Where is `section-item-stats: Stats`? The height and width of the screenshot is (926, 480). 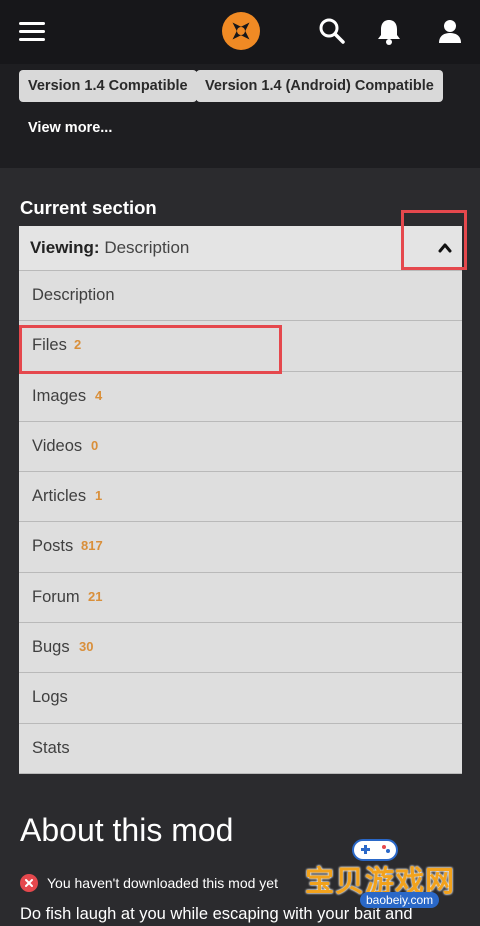
section-item-stats: Stats is located at coordinates (240, 748).